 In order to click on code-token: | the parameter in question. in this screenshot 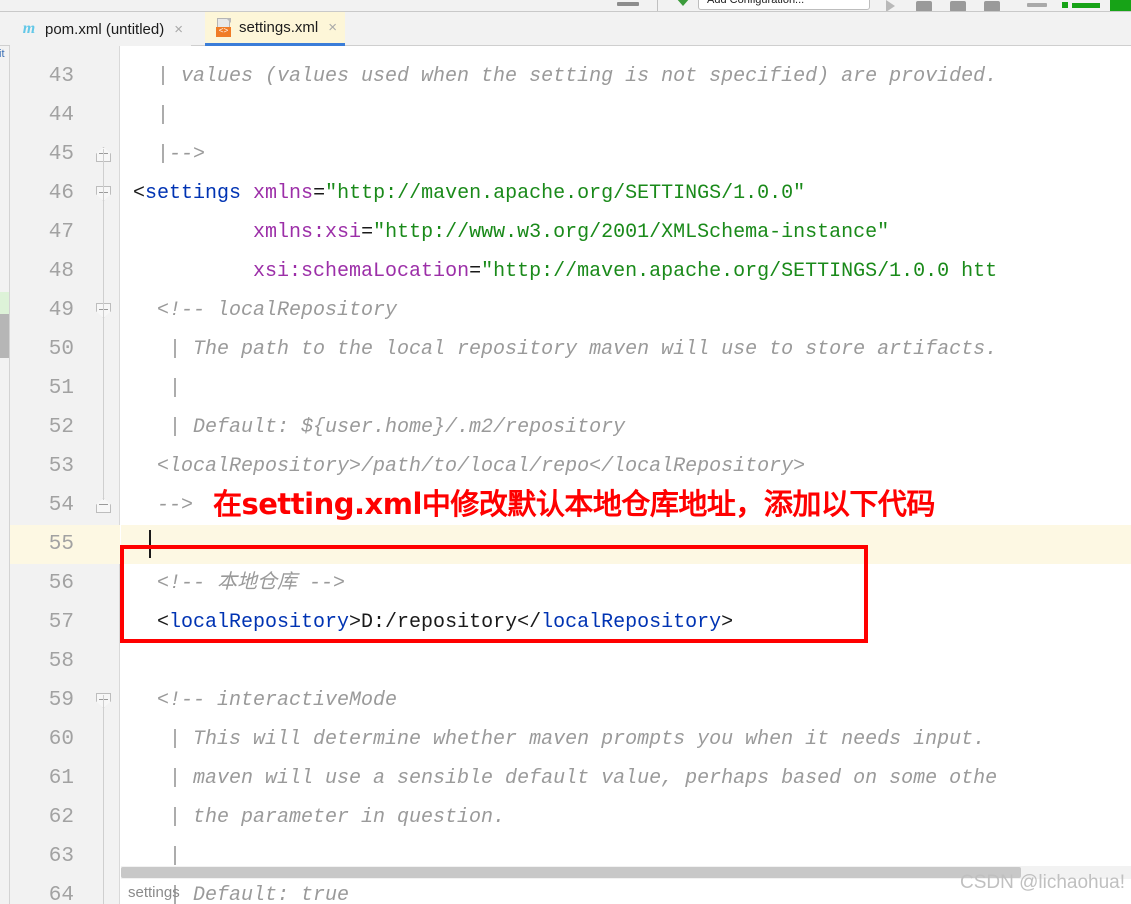, I will do `click(319, 817)`.